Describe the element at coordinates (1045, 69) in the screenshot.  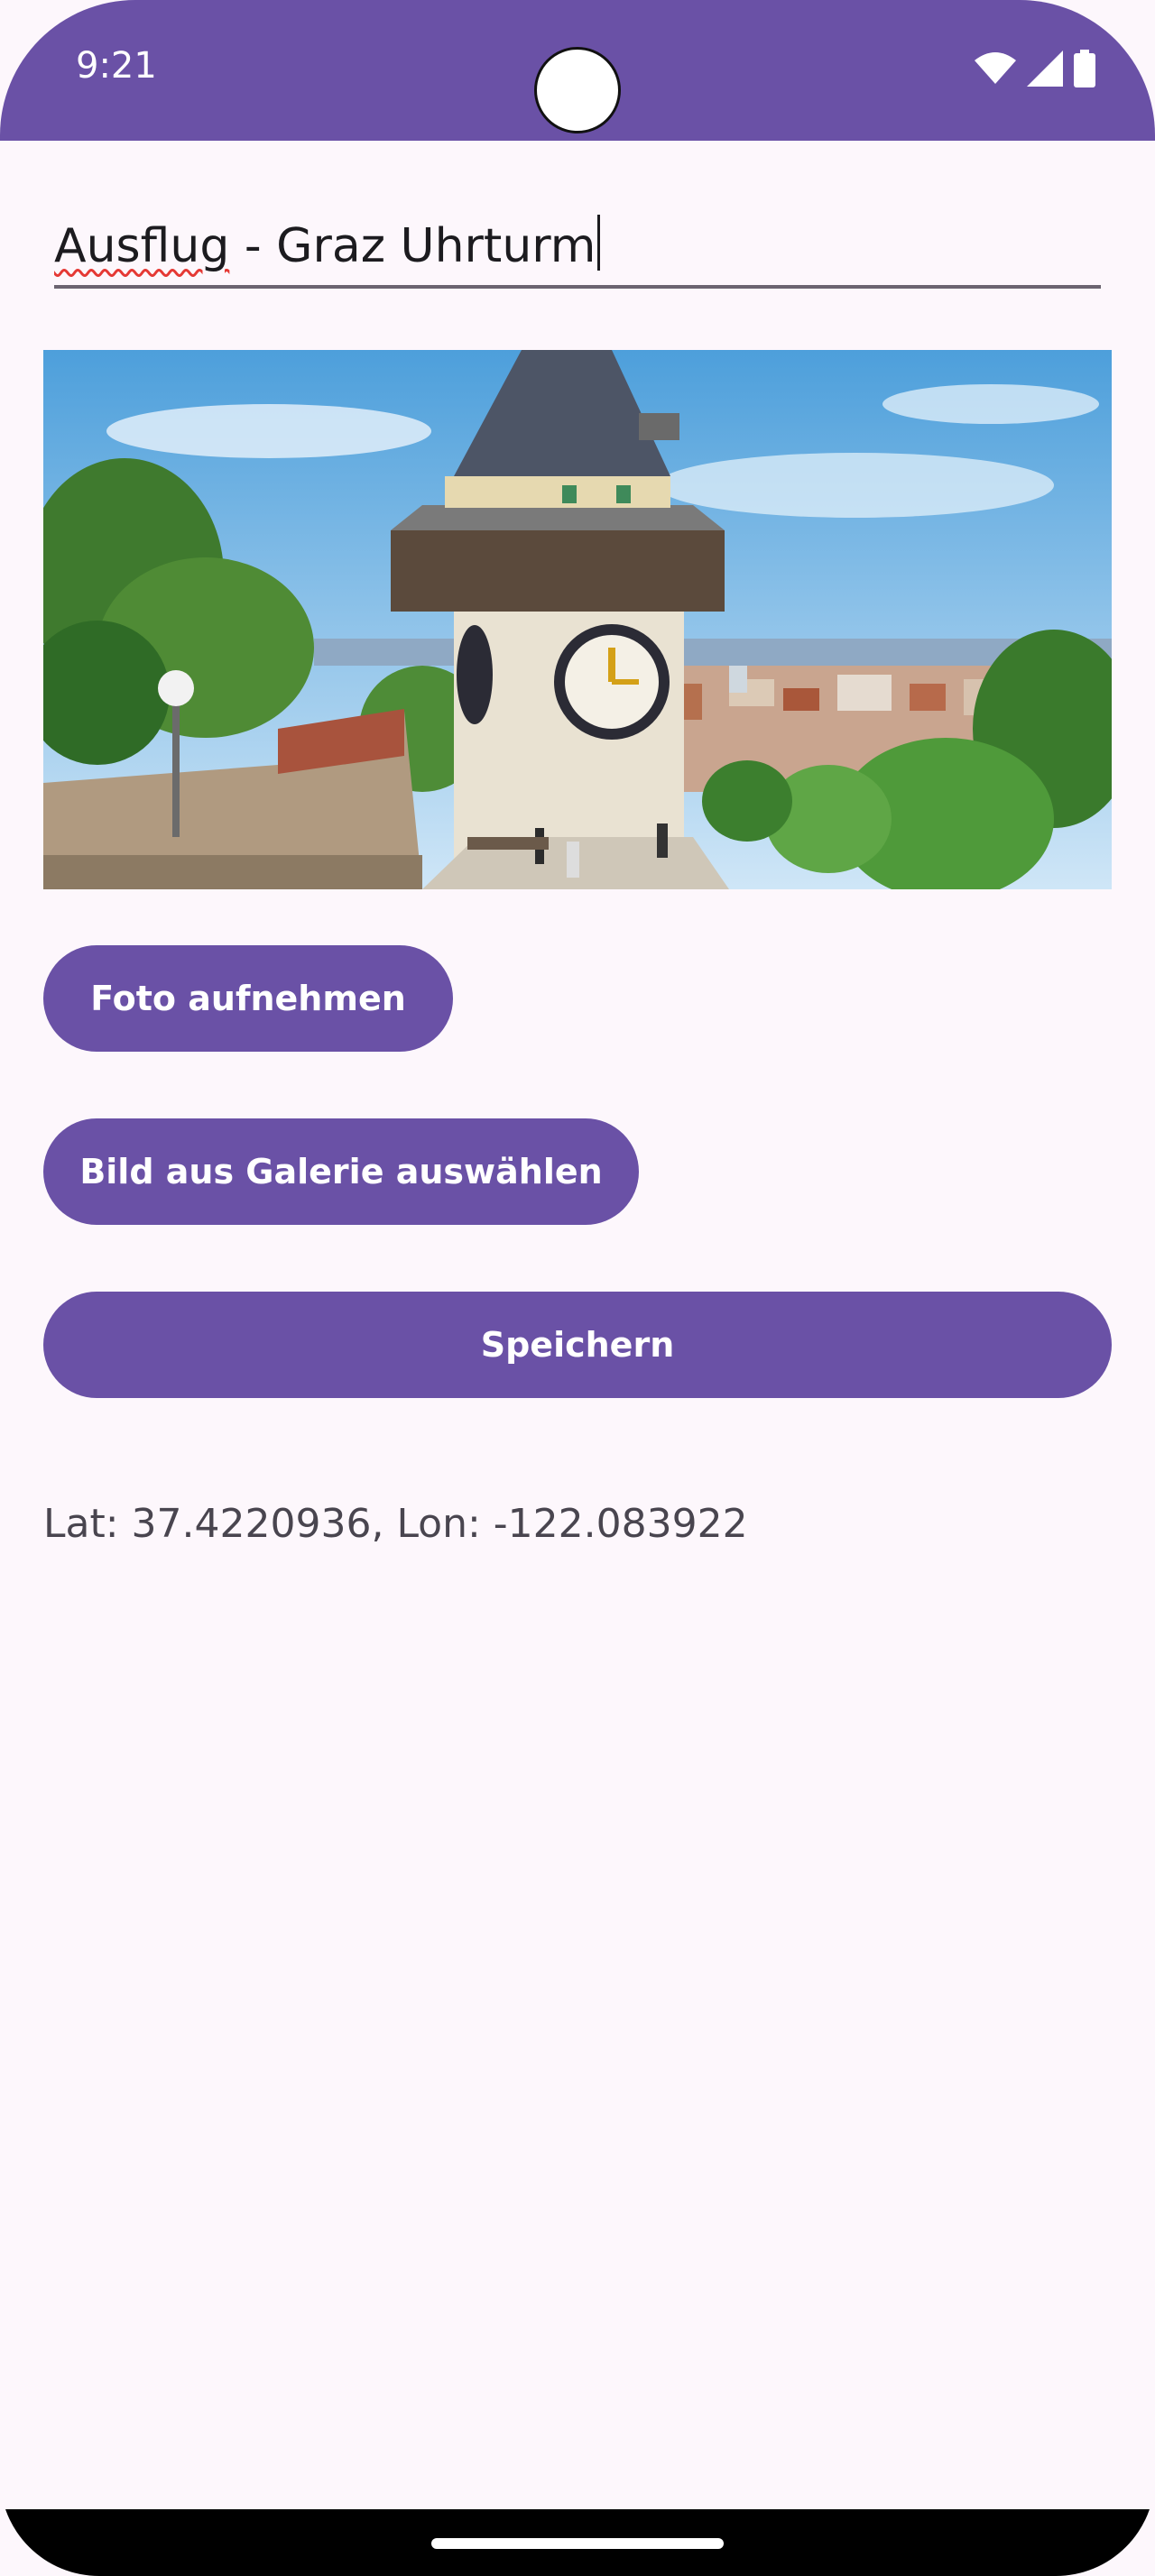
I see `signal-icon` at that location.